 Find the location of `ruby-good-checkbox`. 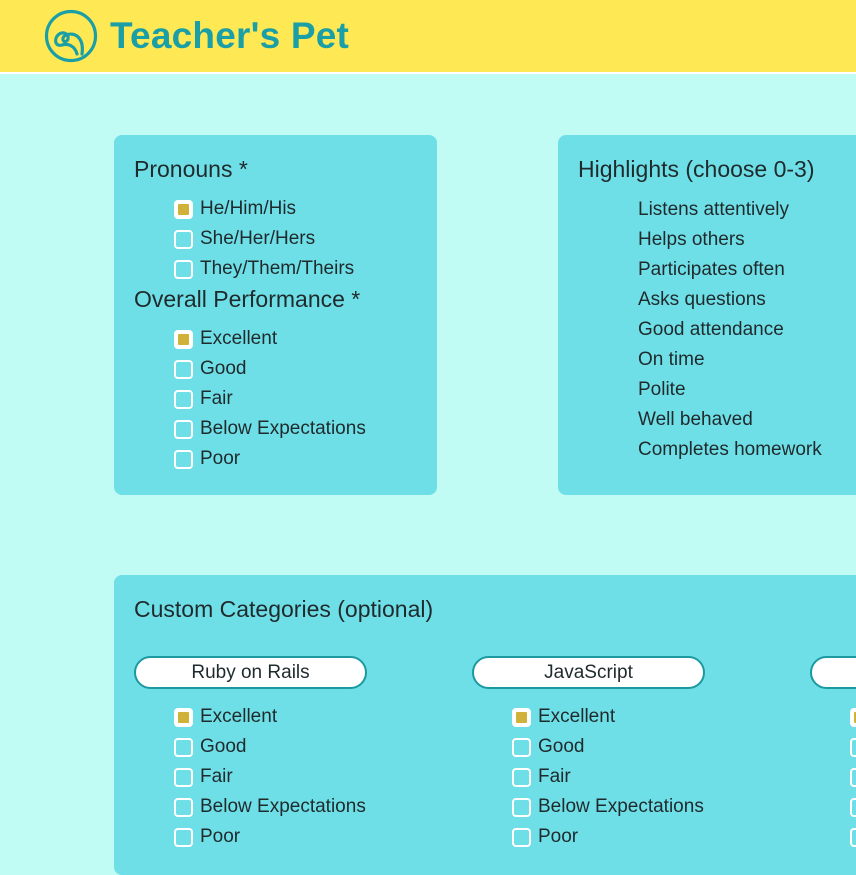

ruby-good-checkbox is located at coordinates (183, 747).